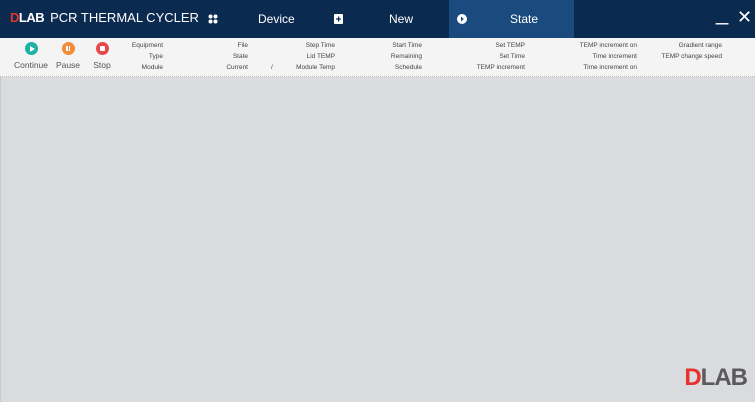 The image size is (755, 402). Describe the element at coordinates (462, 20) in the screenshot. I see `arrow-circle-icon` at that location.